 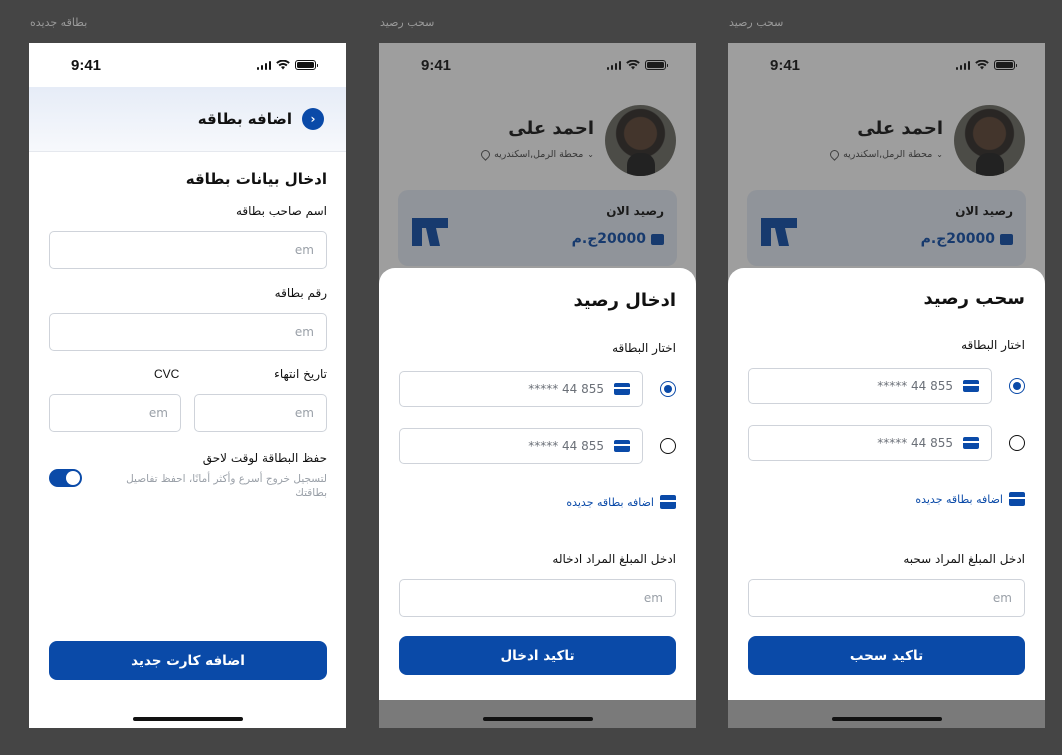 I want to click on expiry-input: em, so click(x=260, y=413).